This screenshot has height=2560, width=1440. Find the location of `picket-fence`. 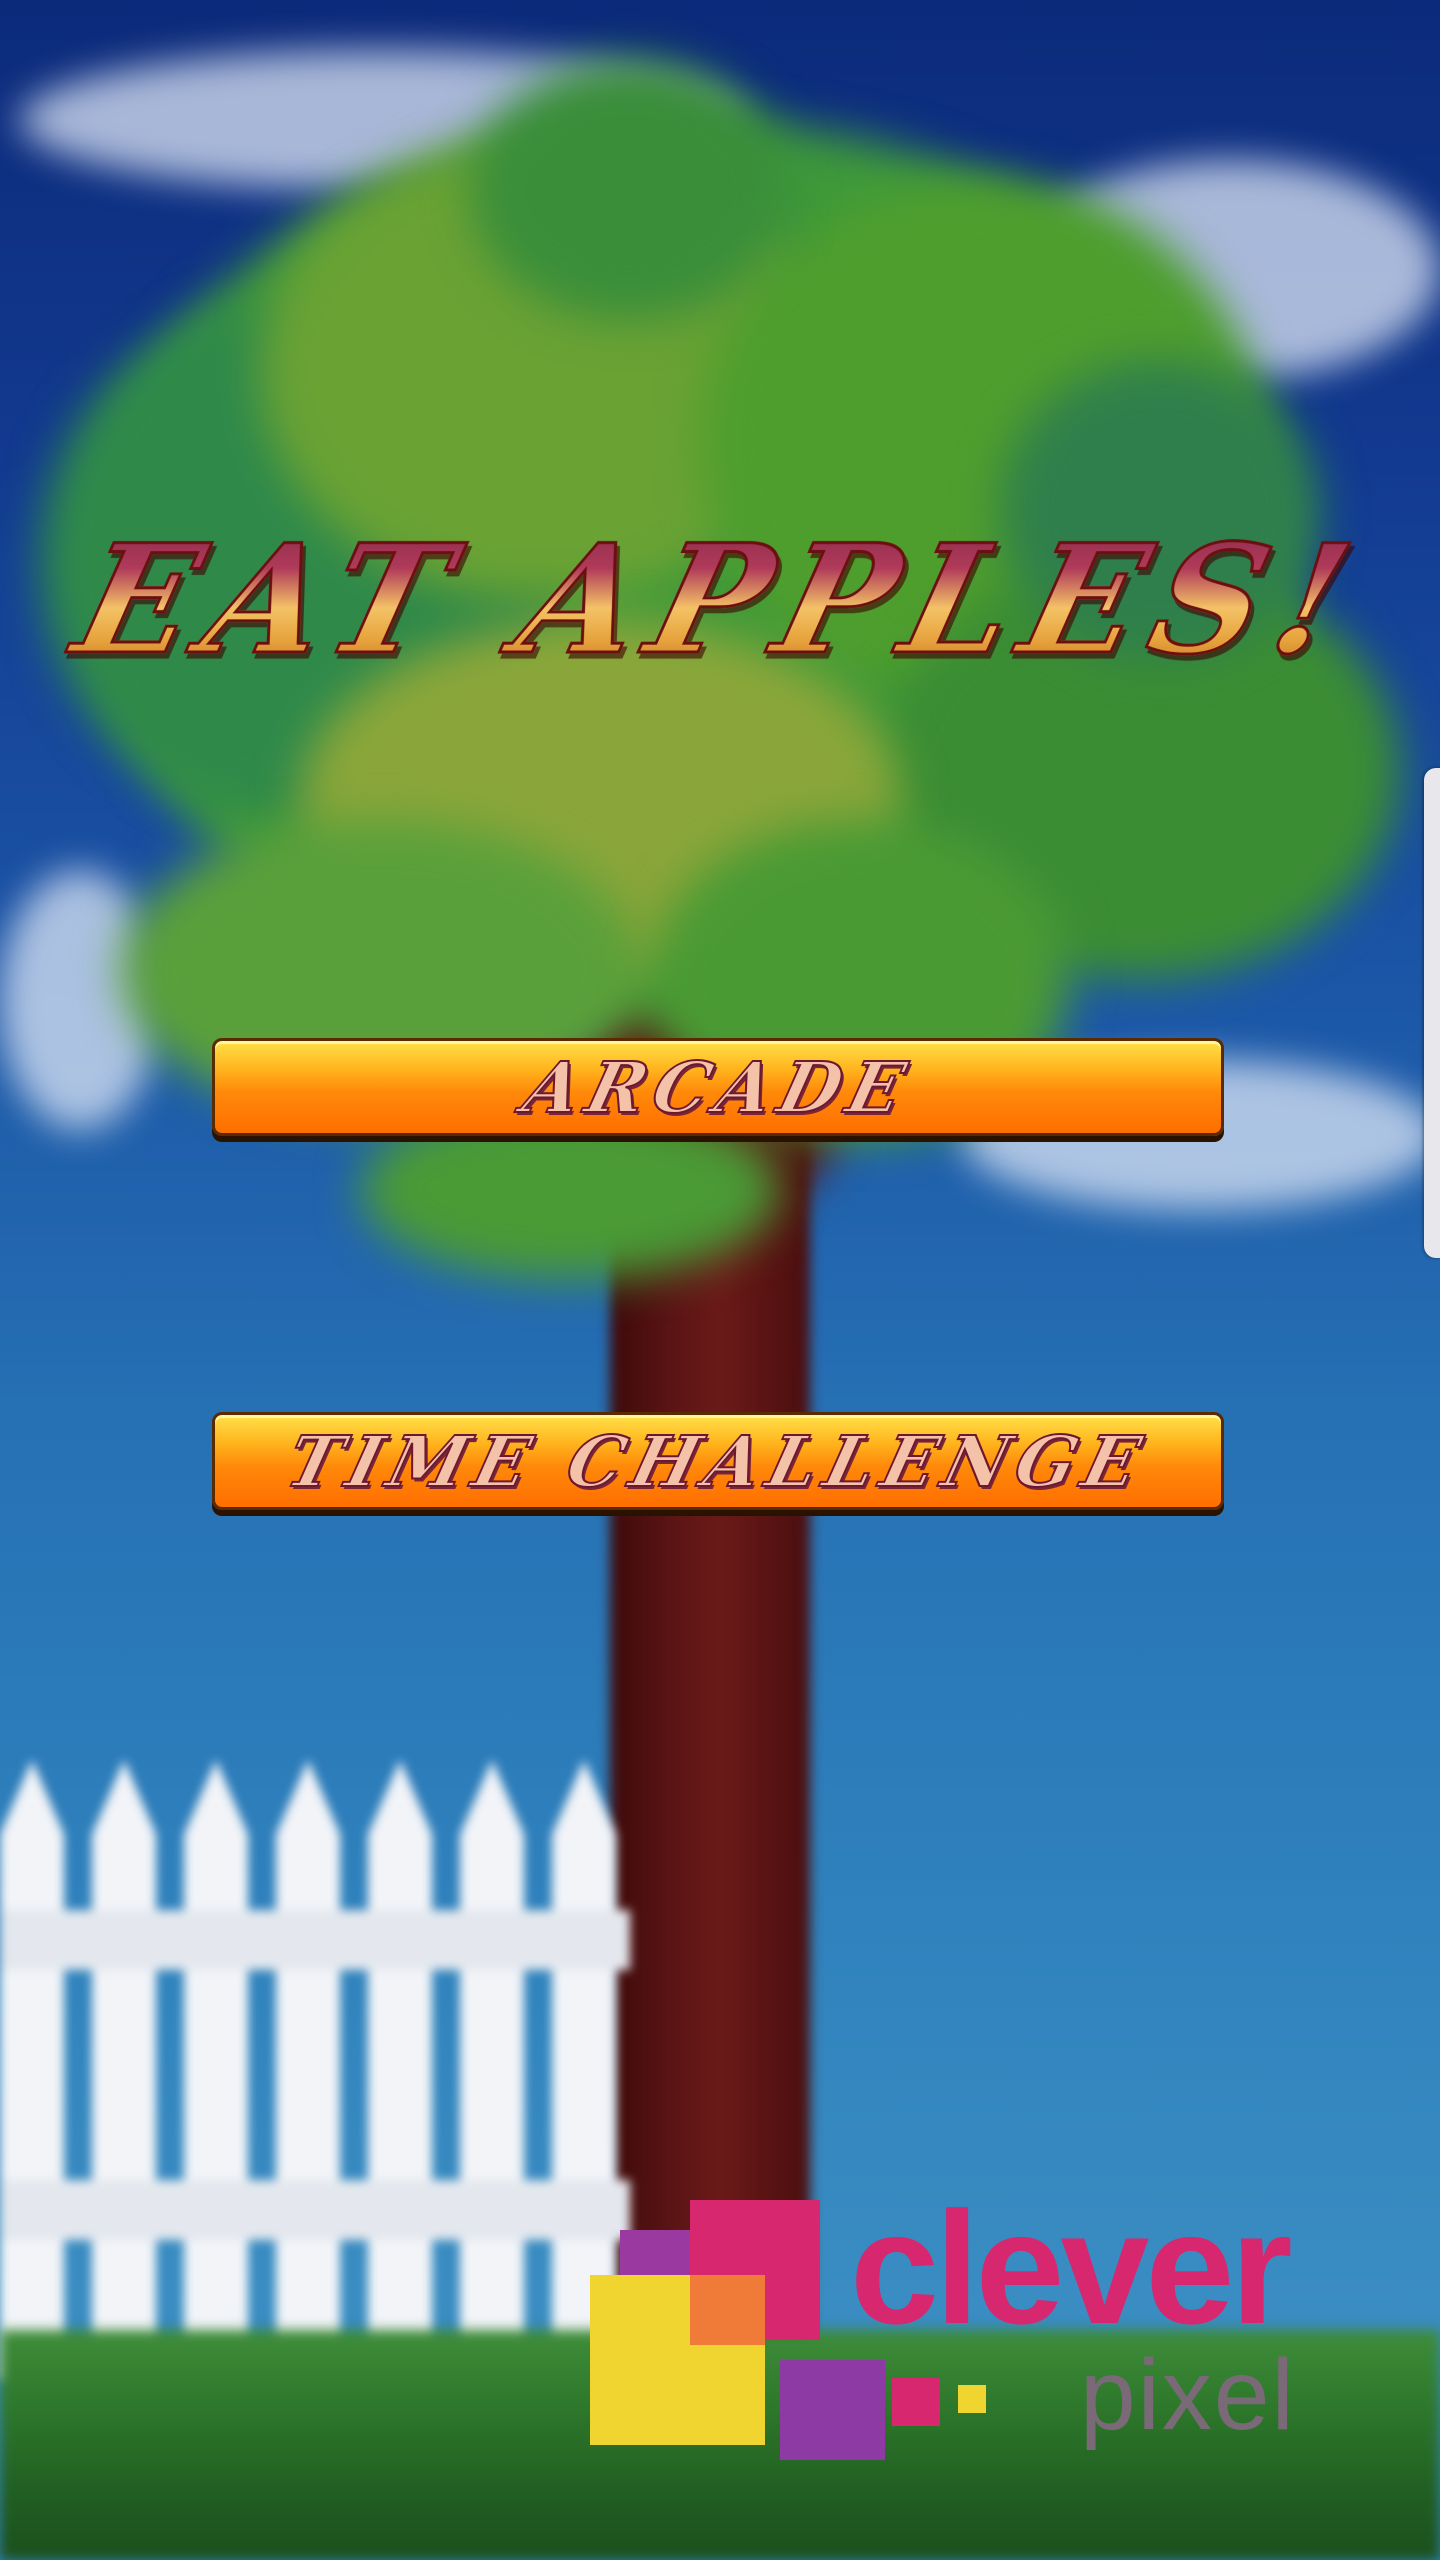

picket-fence is located at coordinates (315, 2070).